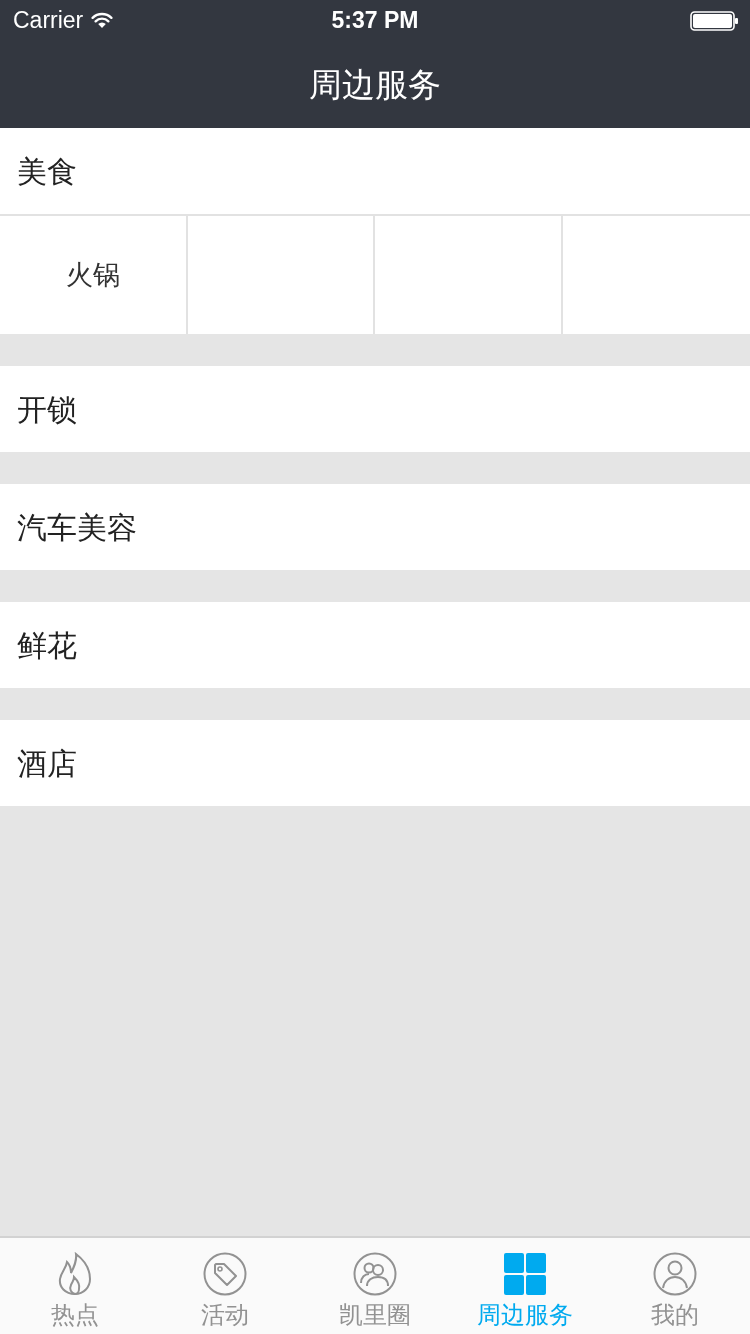 Image resolution: width=750 pixels, height=1334 pixels. Describe the element at coordinates (102, 20) in the screenshot. I see `wifi-icon` at that location.